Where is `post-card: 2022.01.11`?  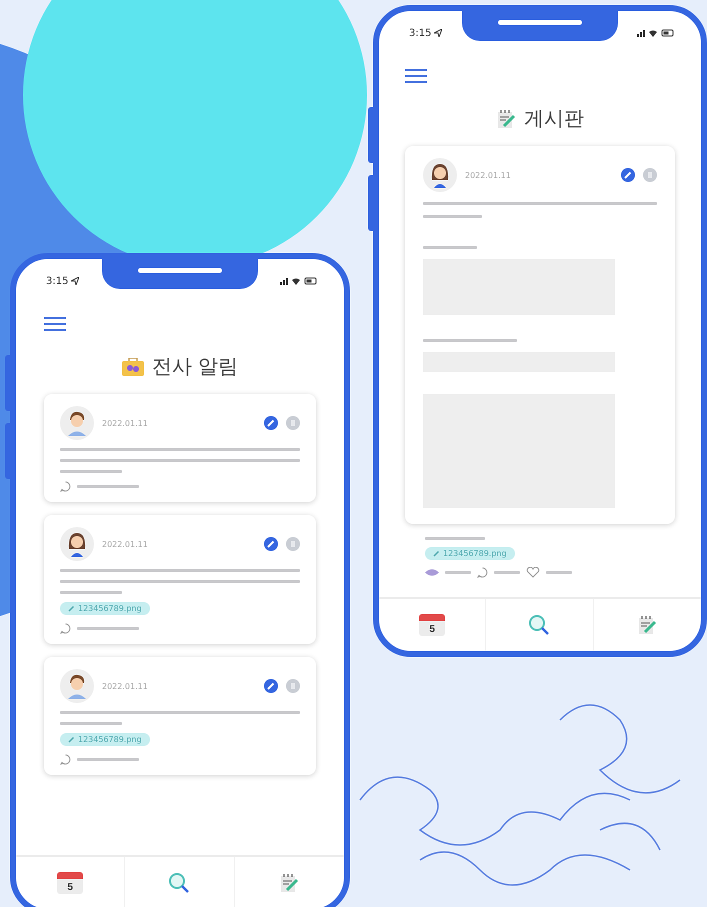 post-card: 2022.01.11 is located at coordinates (180, 448).